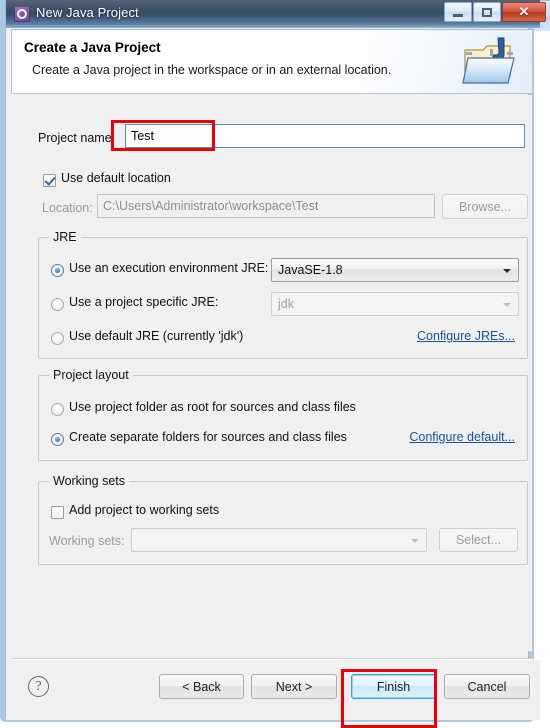 The height and width of the screenshot is (728, 550). Describe the element at coordinates (395, 270) in the screenshot. I see `execution-environment-combo: JavaSE-1.8` at that location.